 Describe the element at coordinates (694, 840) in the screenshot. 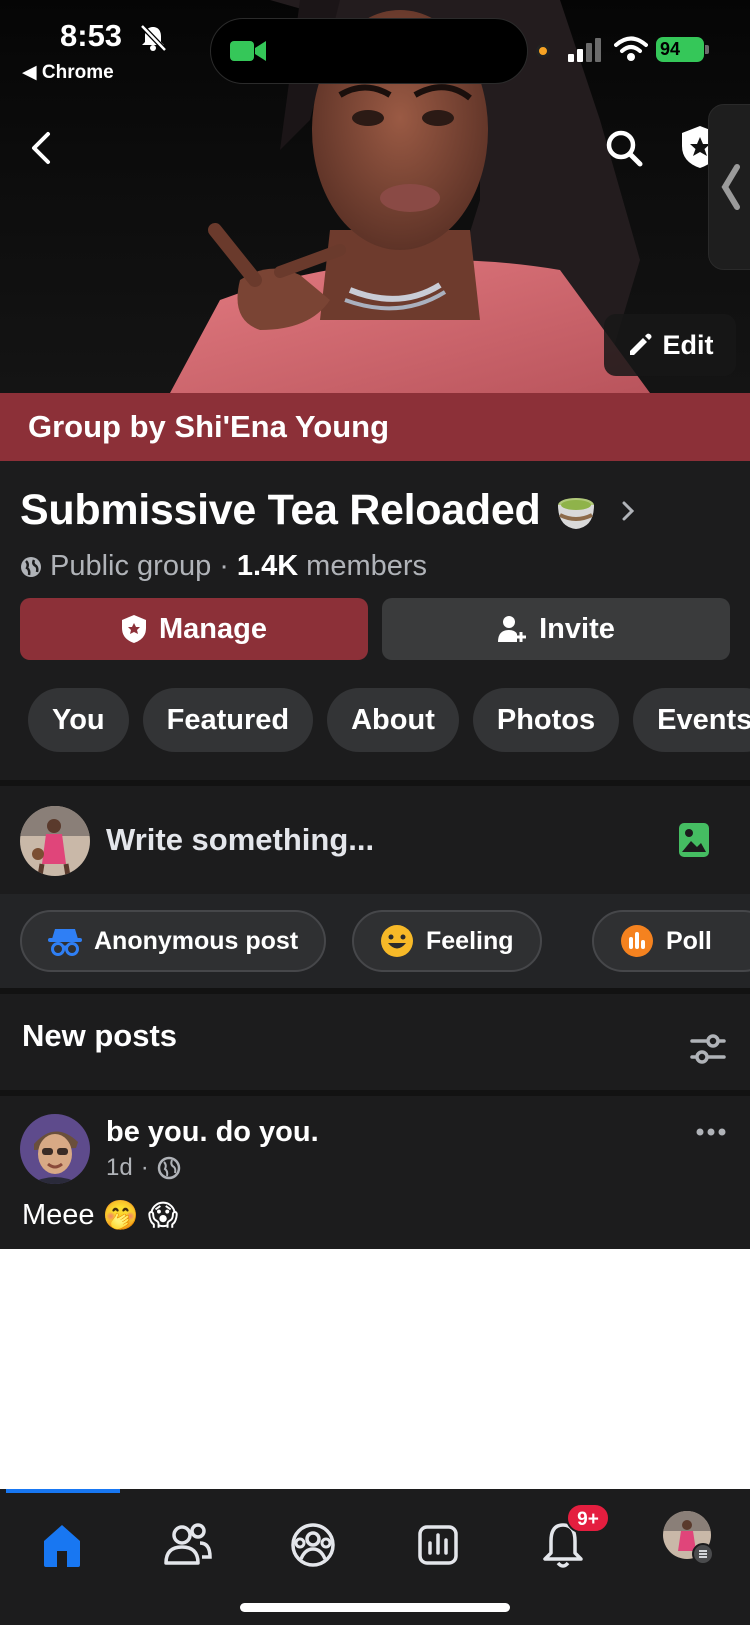

I see `photo-icon` at that location.